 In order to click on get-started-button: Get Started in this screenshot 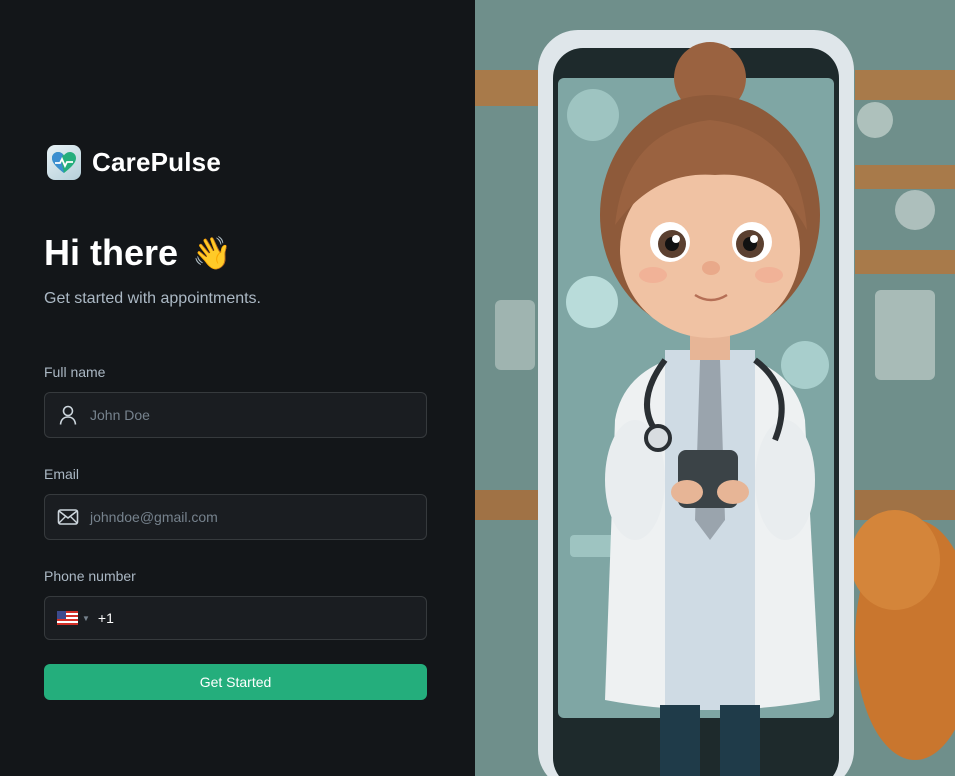, I will do `click(235, 682)`.